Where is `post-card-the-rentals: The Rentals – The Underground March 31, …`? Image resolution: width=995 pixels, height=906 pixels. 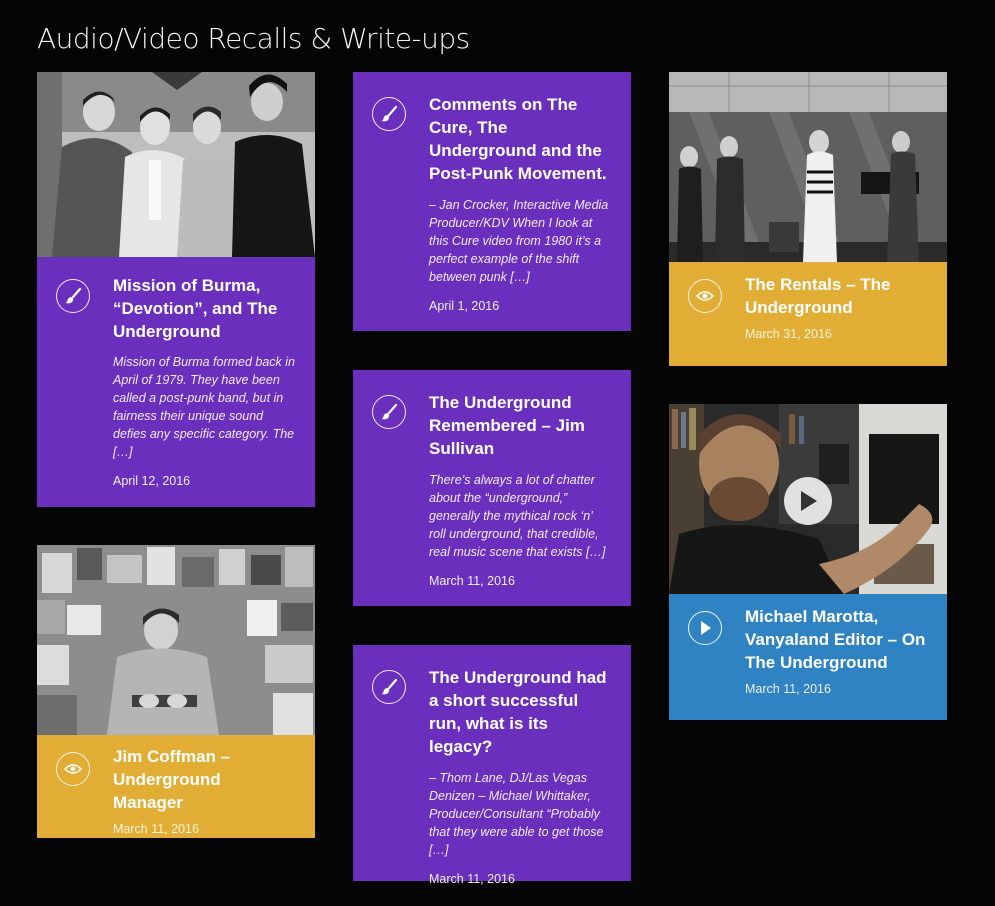 post-card-the-rentals: The Rentals – The Underground March 31, … is located at coordinates (808, 219).